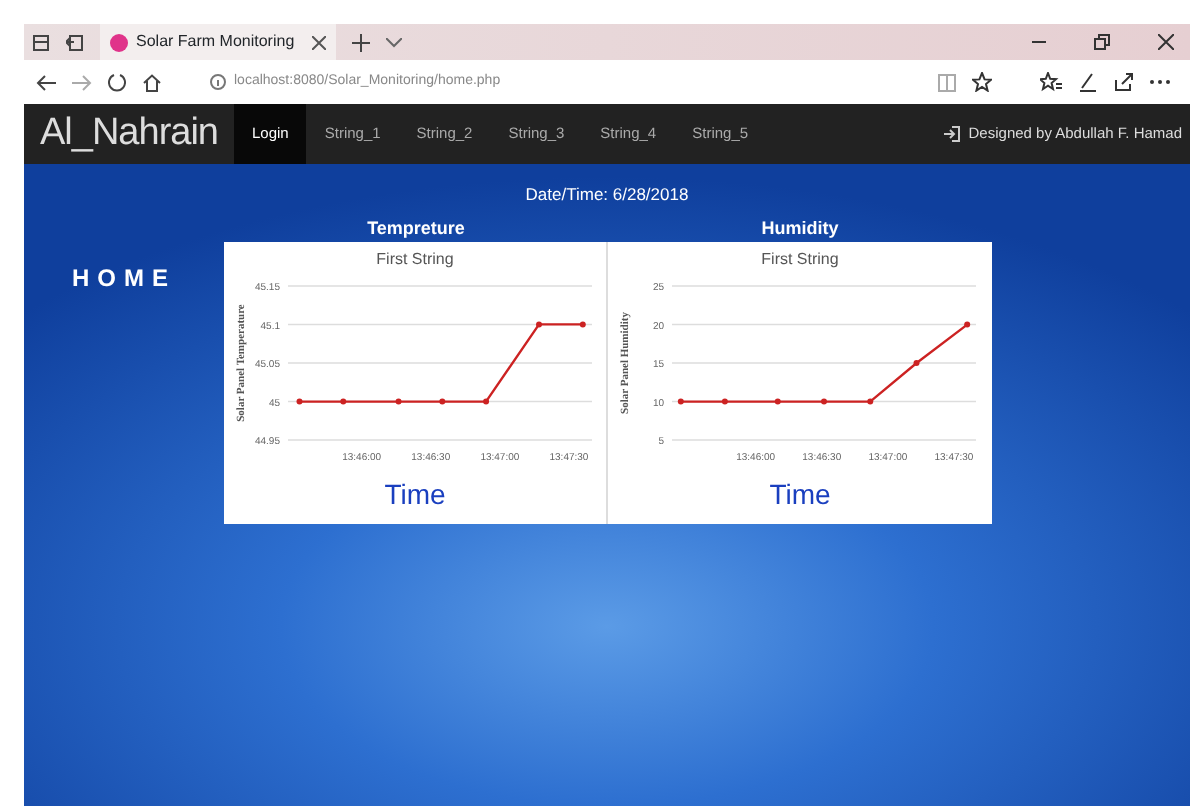 Image resolution: width=1190 pixels, height=806 pixels. I want to click on restore-icon, so click(1102, 42).